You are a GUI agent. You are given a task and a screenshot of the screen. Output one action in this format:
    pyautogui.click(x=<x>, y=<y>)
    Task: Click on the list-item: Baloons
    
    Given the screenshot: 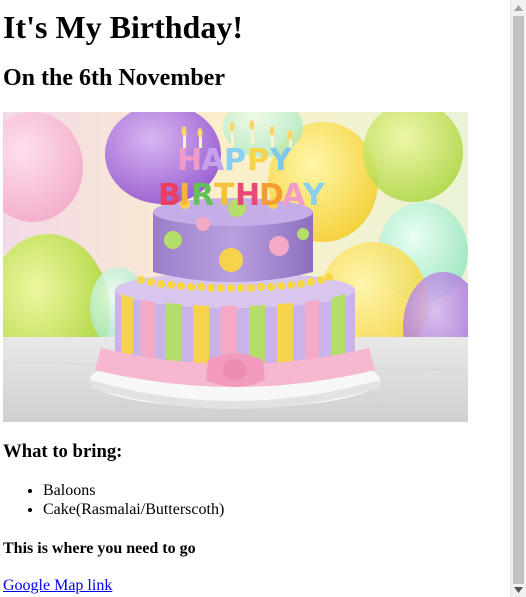 What is the action you would take?
    pyautogui.click(x=133, y=490)
    